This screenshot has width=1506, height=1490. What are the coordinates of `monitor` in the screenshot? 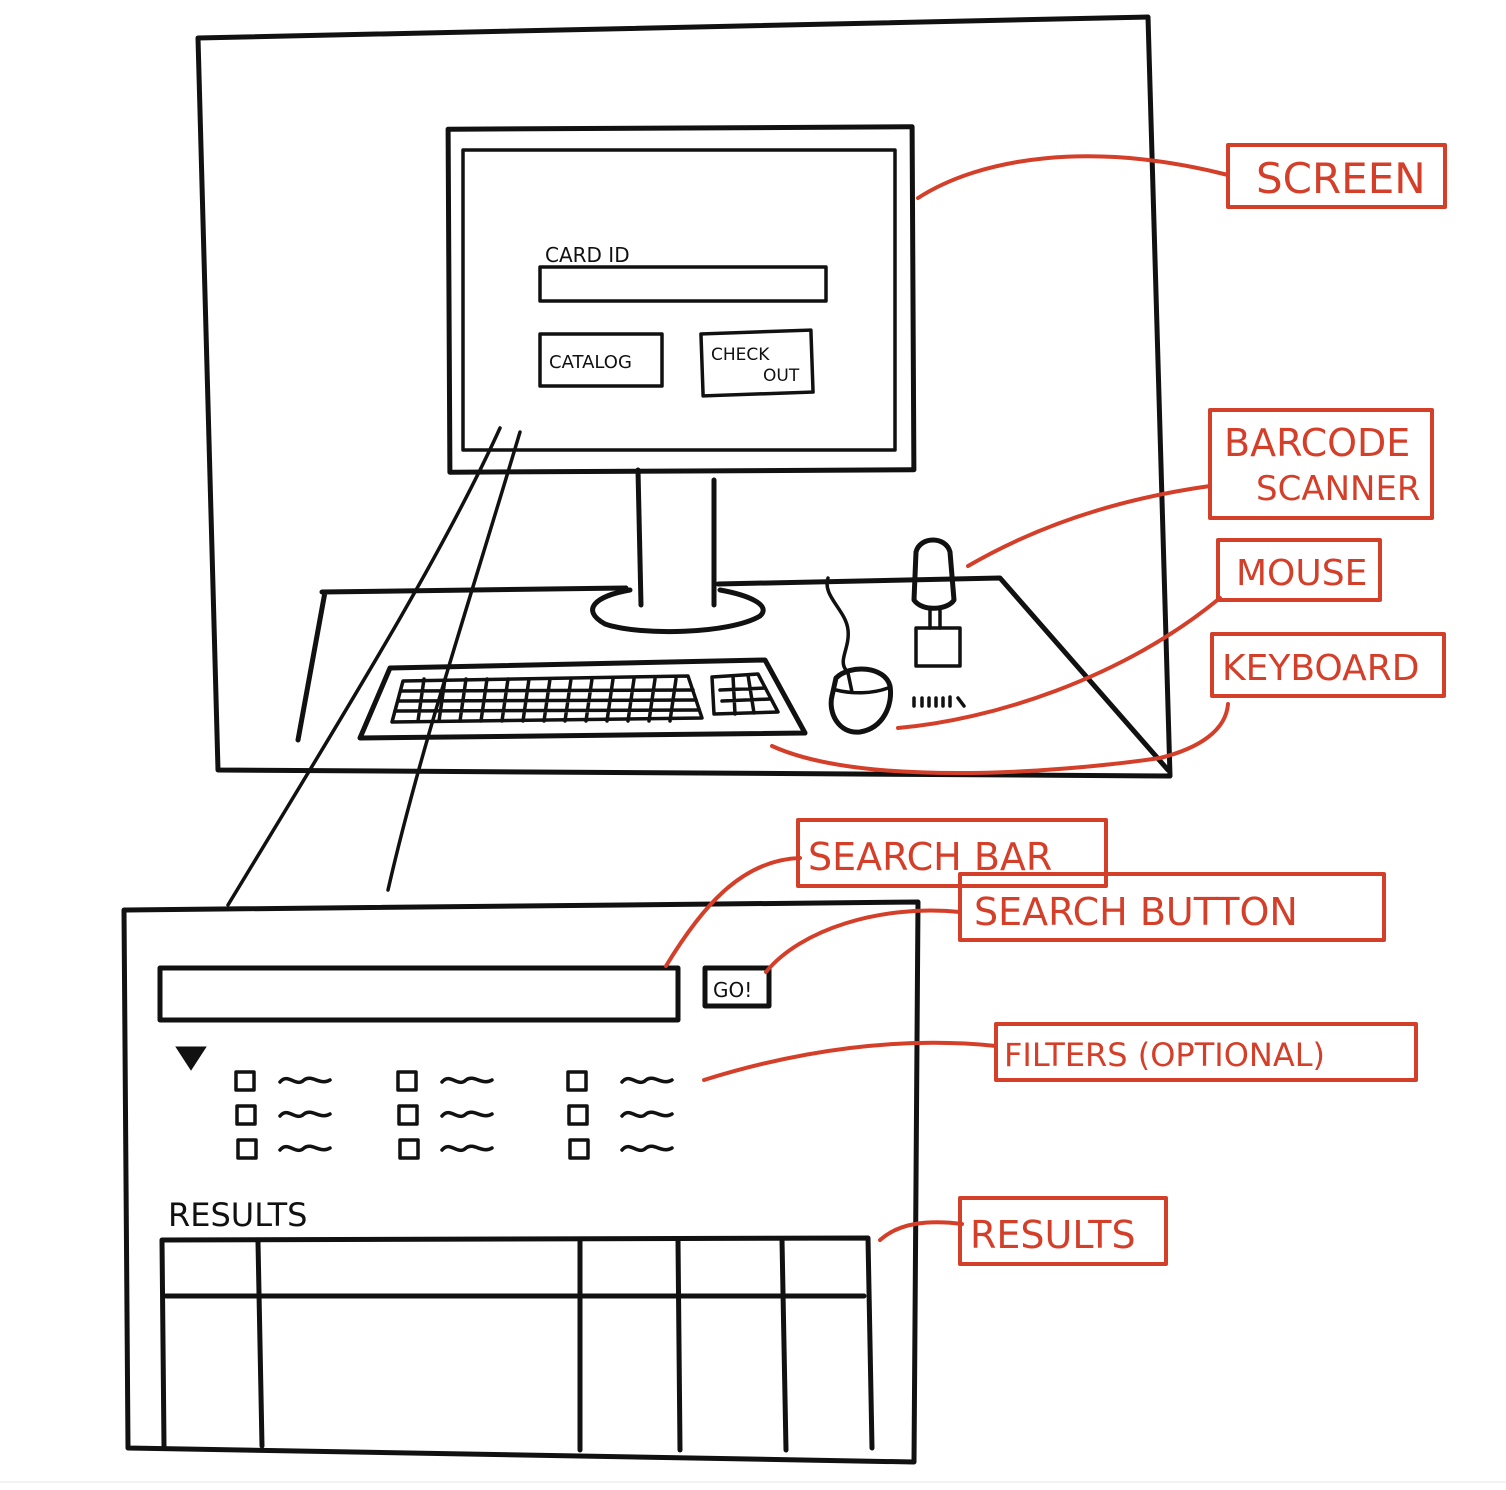 It's located at (681, 379).